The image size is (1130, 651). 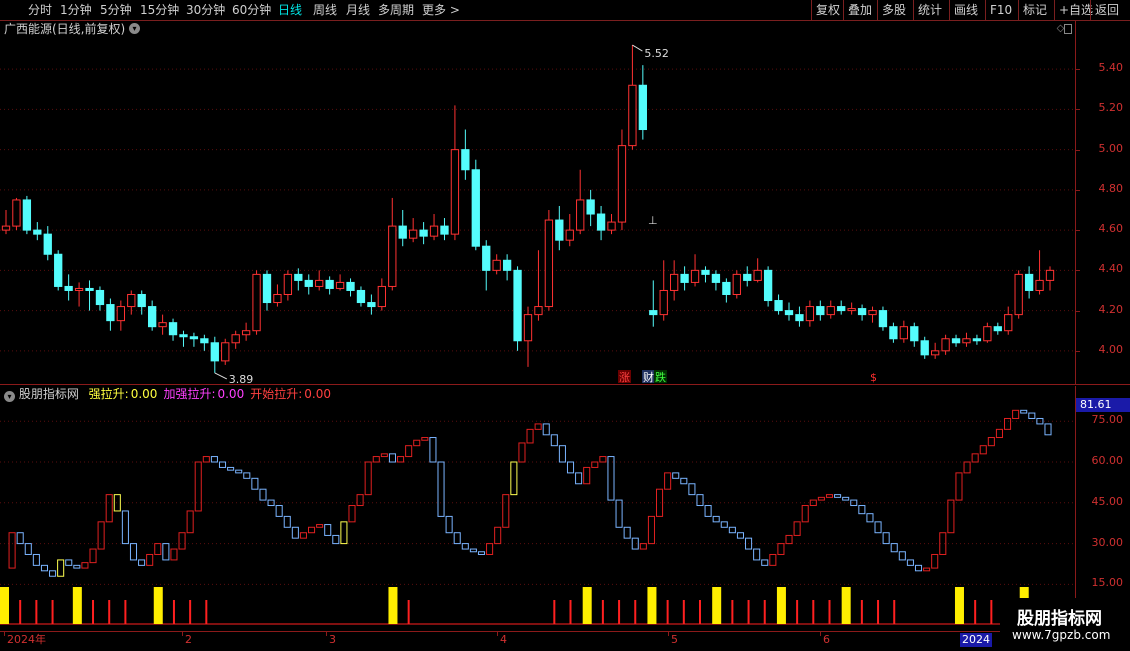 I want to click on toolbar-tab-5: 60分钟, so click(x=251, y=10).